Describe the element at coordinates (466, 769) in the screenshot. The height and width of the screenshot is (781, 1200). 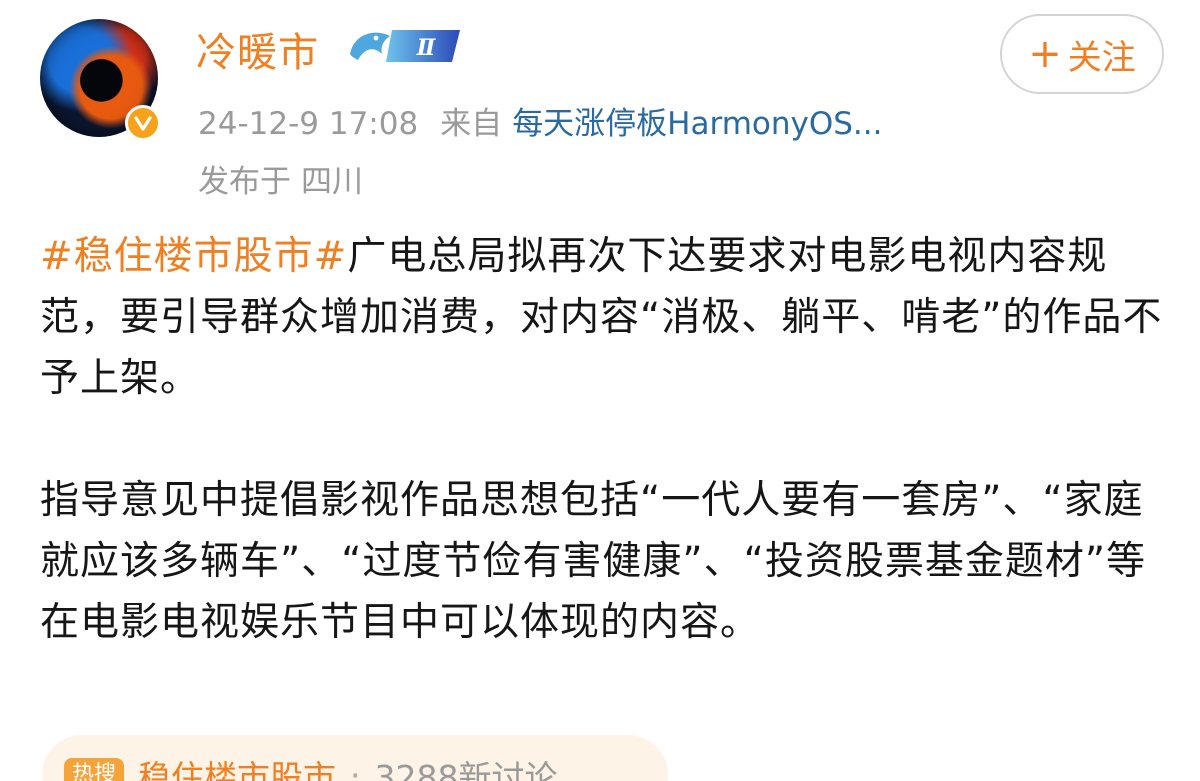
I see `topic-discussion-count: 3288新讨论` at that location.